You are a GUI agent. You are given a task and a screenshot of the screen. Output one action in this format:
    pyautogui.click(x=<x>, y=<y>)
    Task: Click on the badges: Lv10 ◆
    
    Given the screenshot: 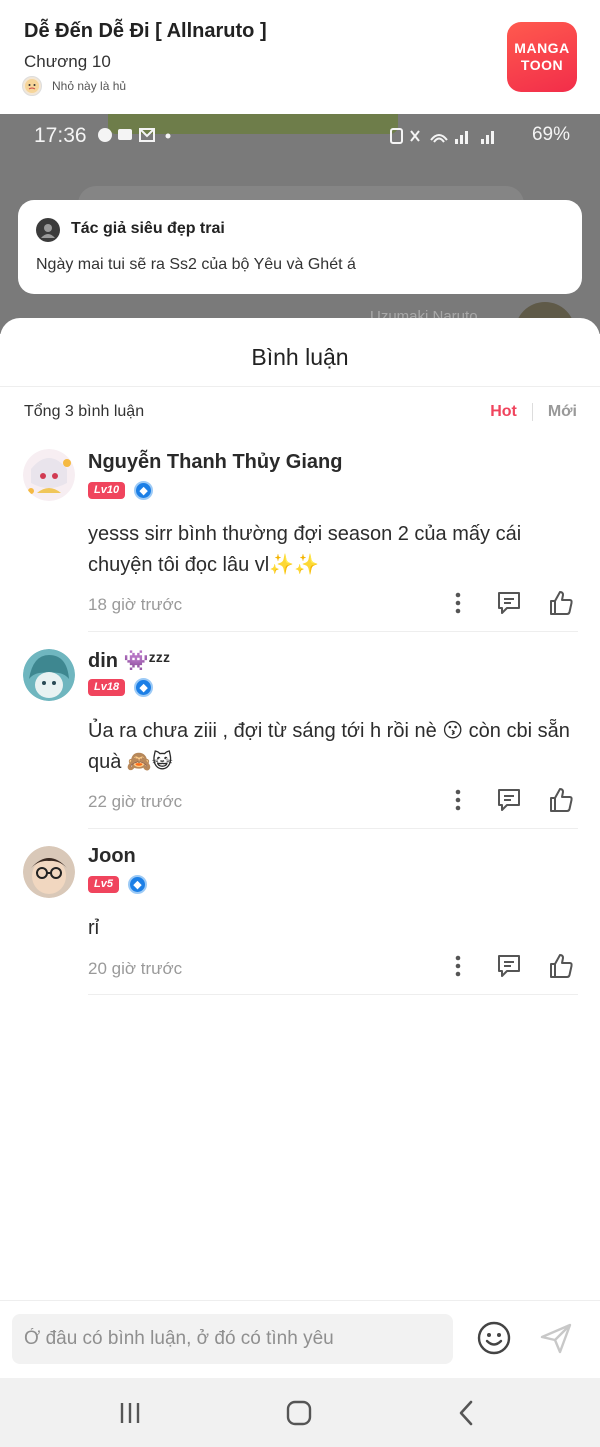 What is the action you would take?
    pyautogui.click(x=121, y=490)
    